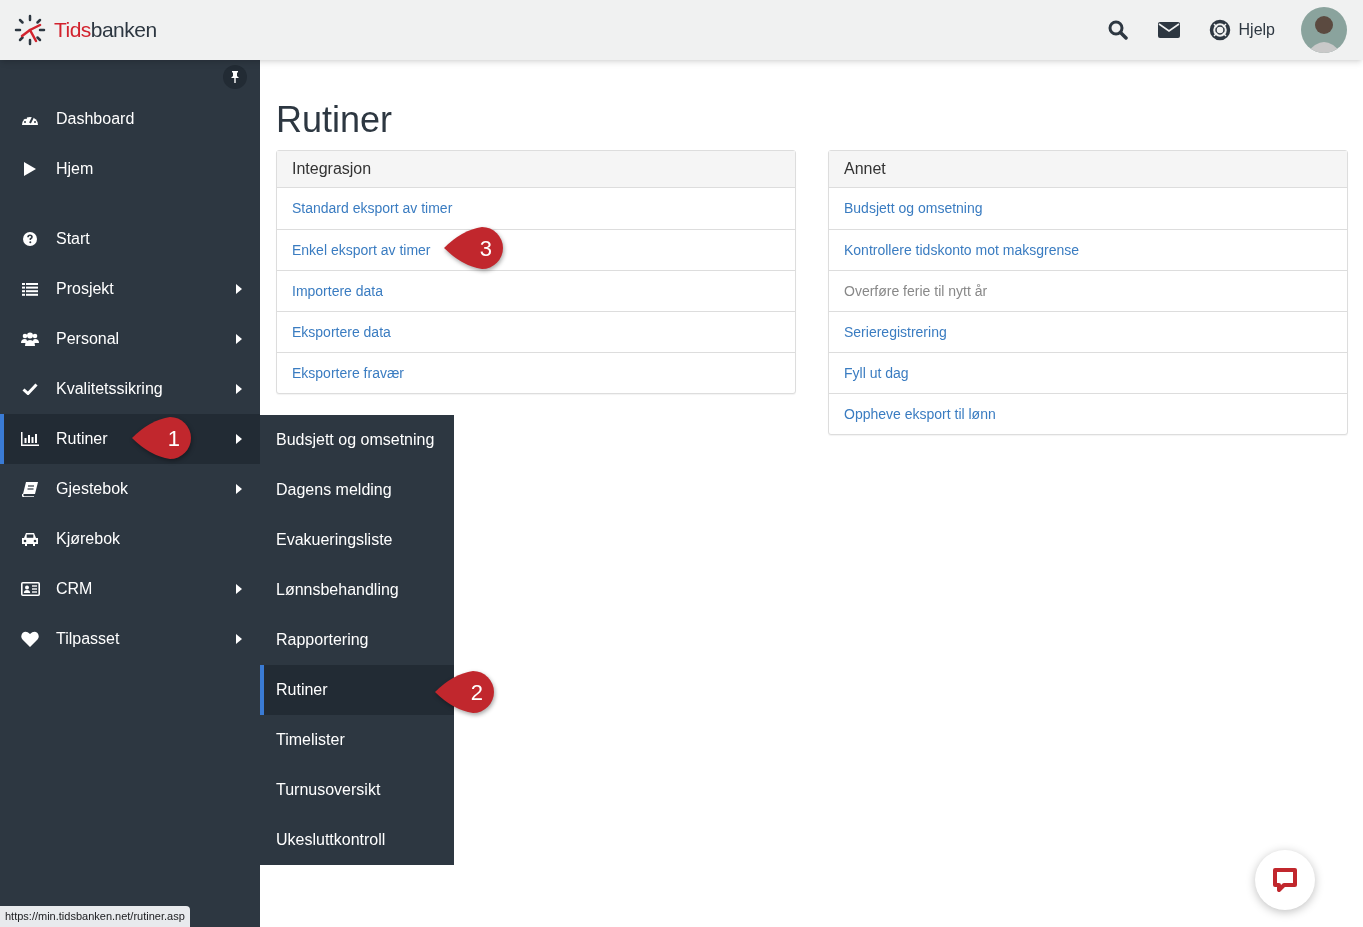 Image resolution: width=1363 pixels, height=927 pixels. I want to click on submenu-item: Rutiner, so click(357, 690).